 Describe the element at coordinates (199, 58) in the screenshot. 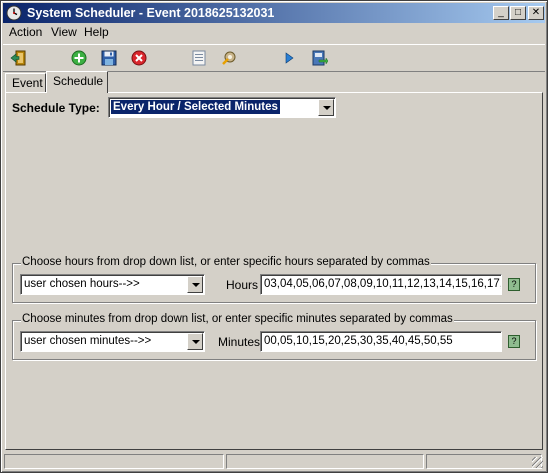

I see `list-icon` at that location.